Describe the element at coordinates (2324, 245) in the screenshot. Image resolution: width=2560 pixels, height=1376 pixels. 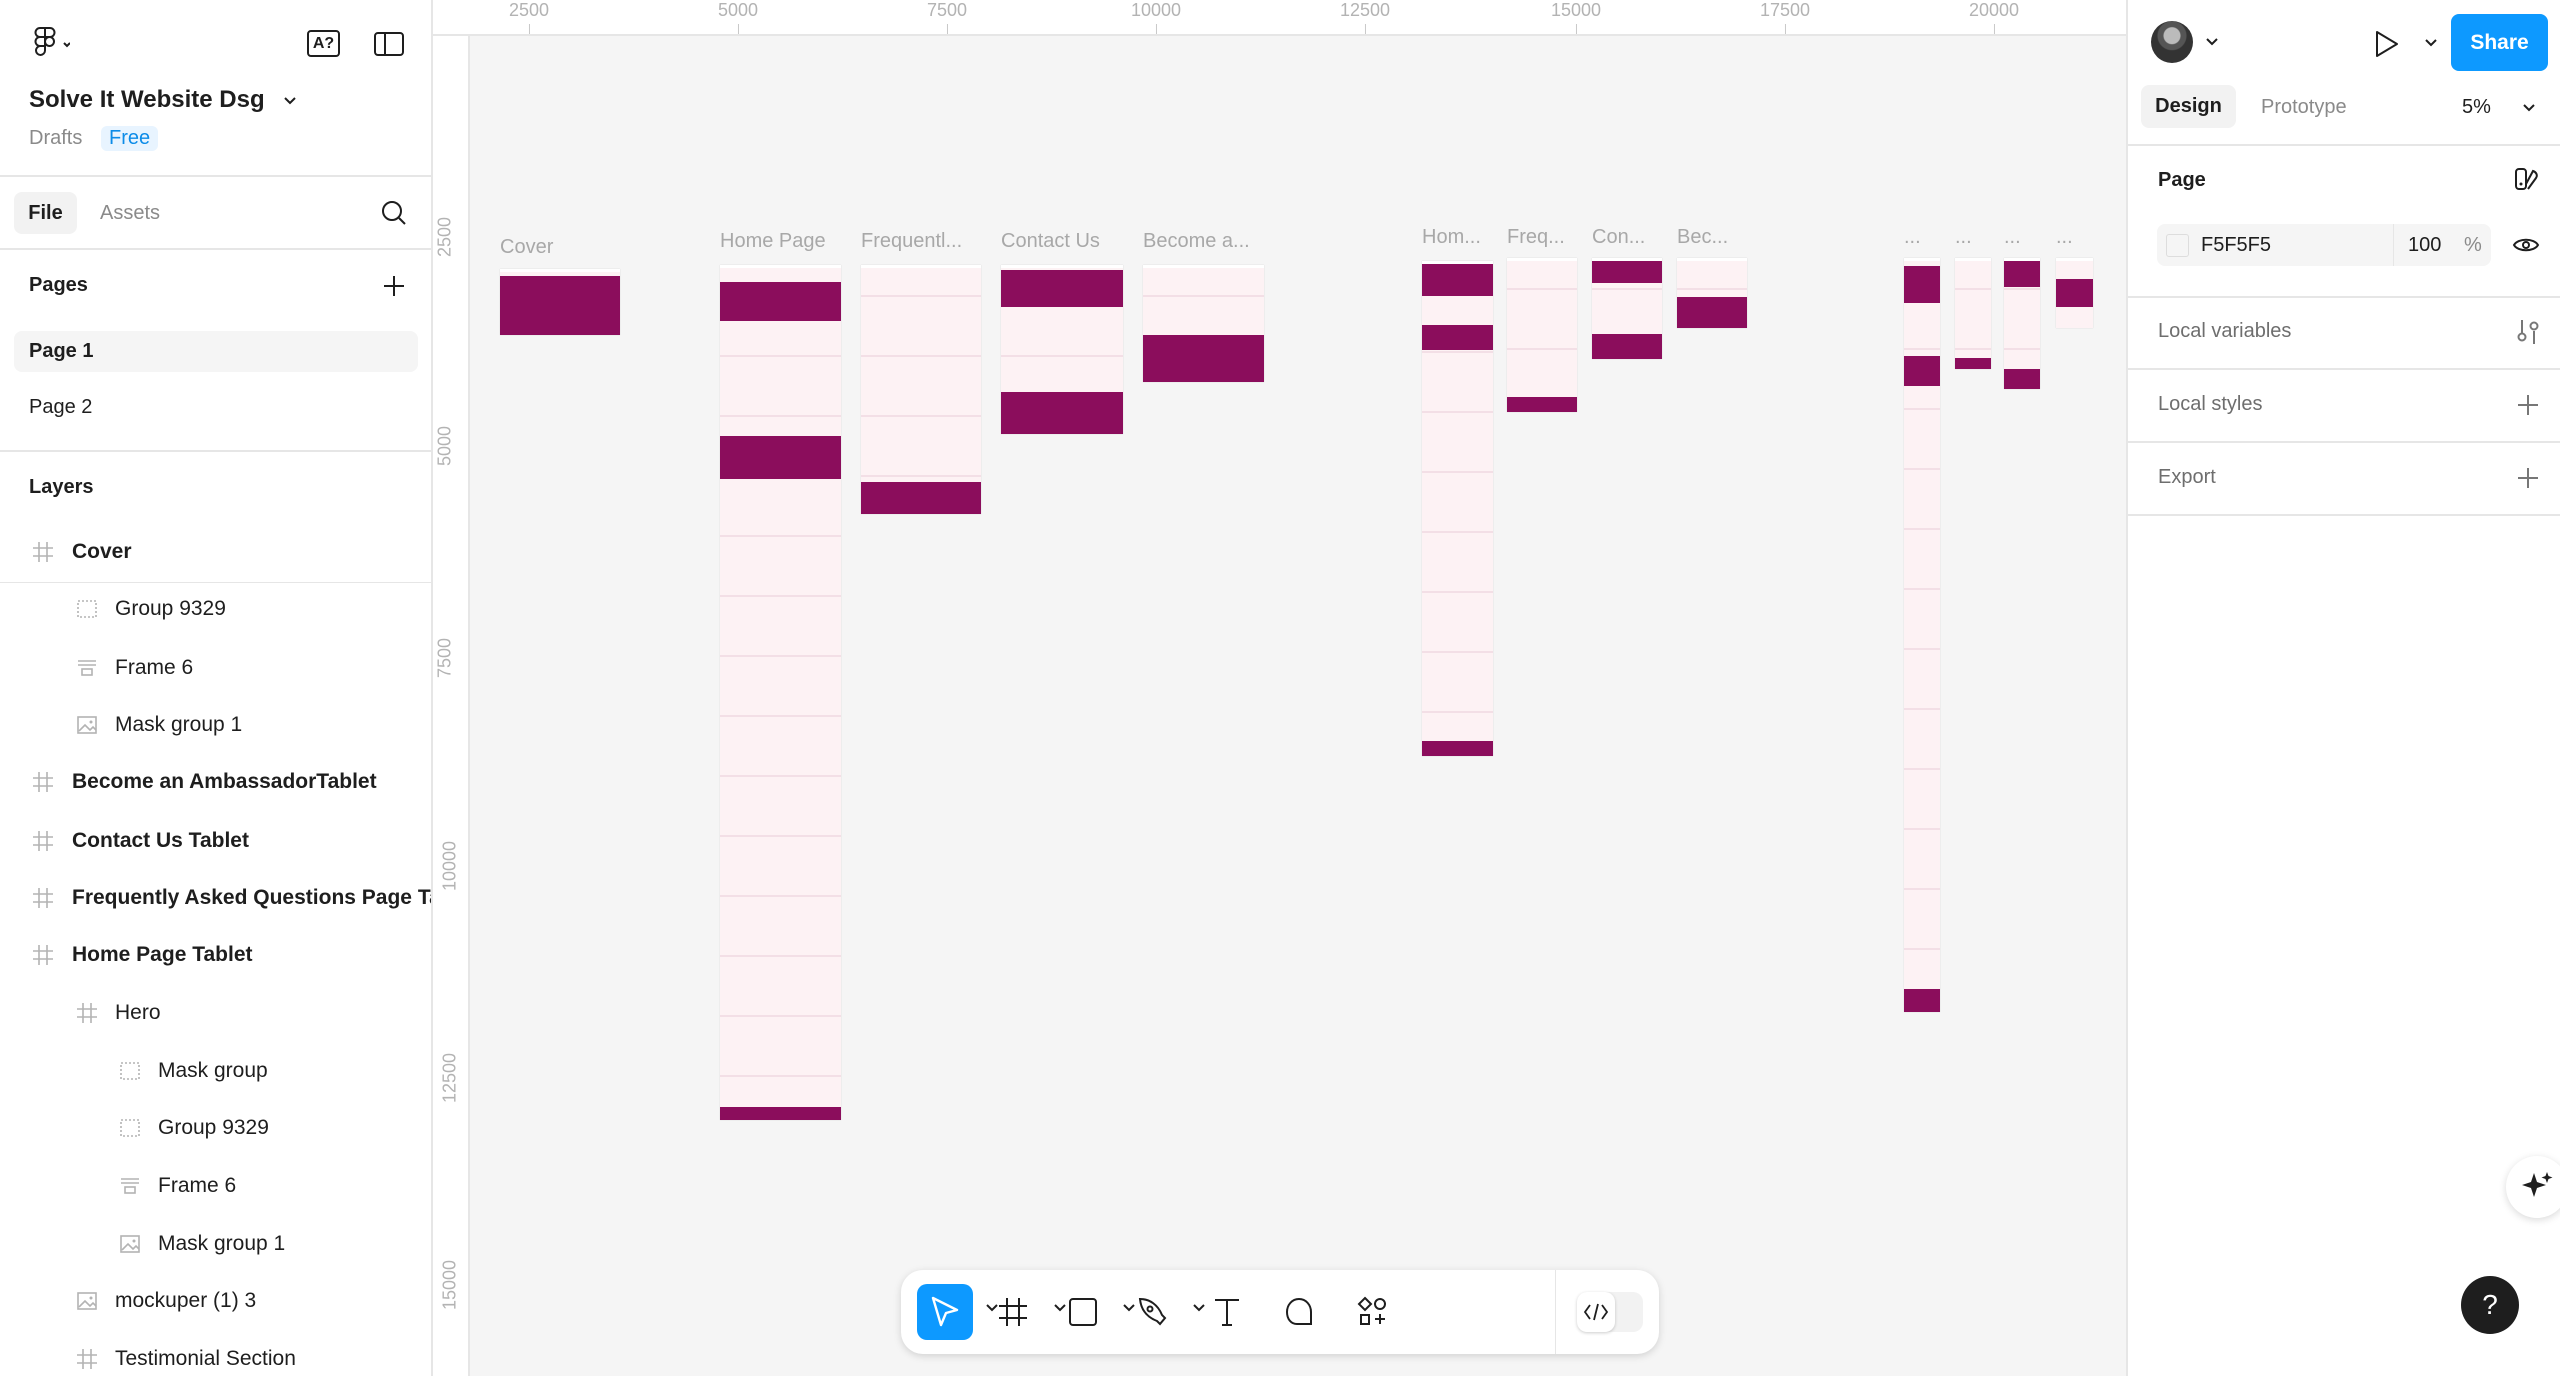
I see `page-color-field: F5F5F5 100 %` at that location.